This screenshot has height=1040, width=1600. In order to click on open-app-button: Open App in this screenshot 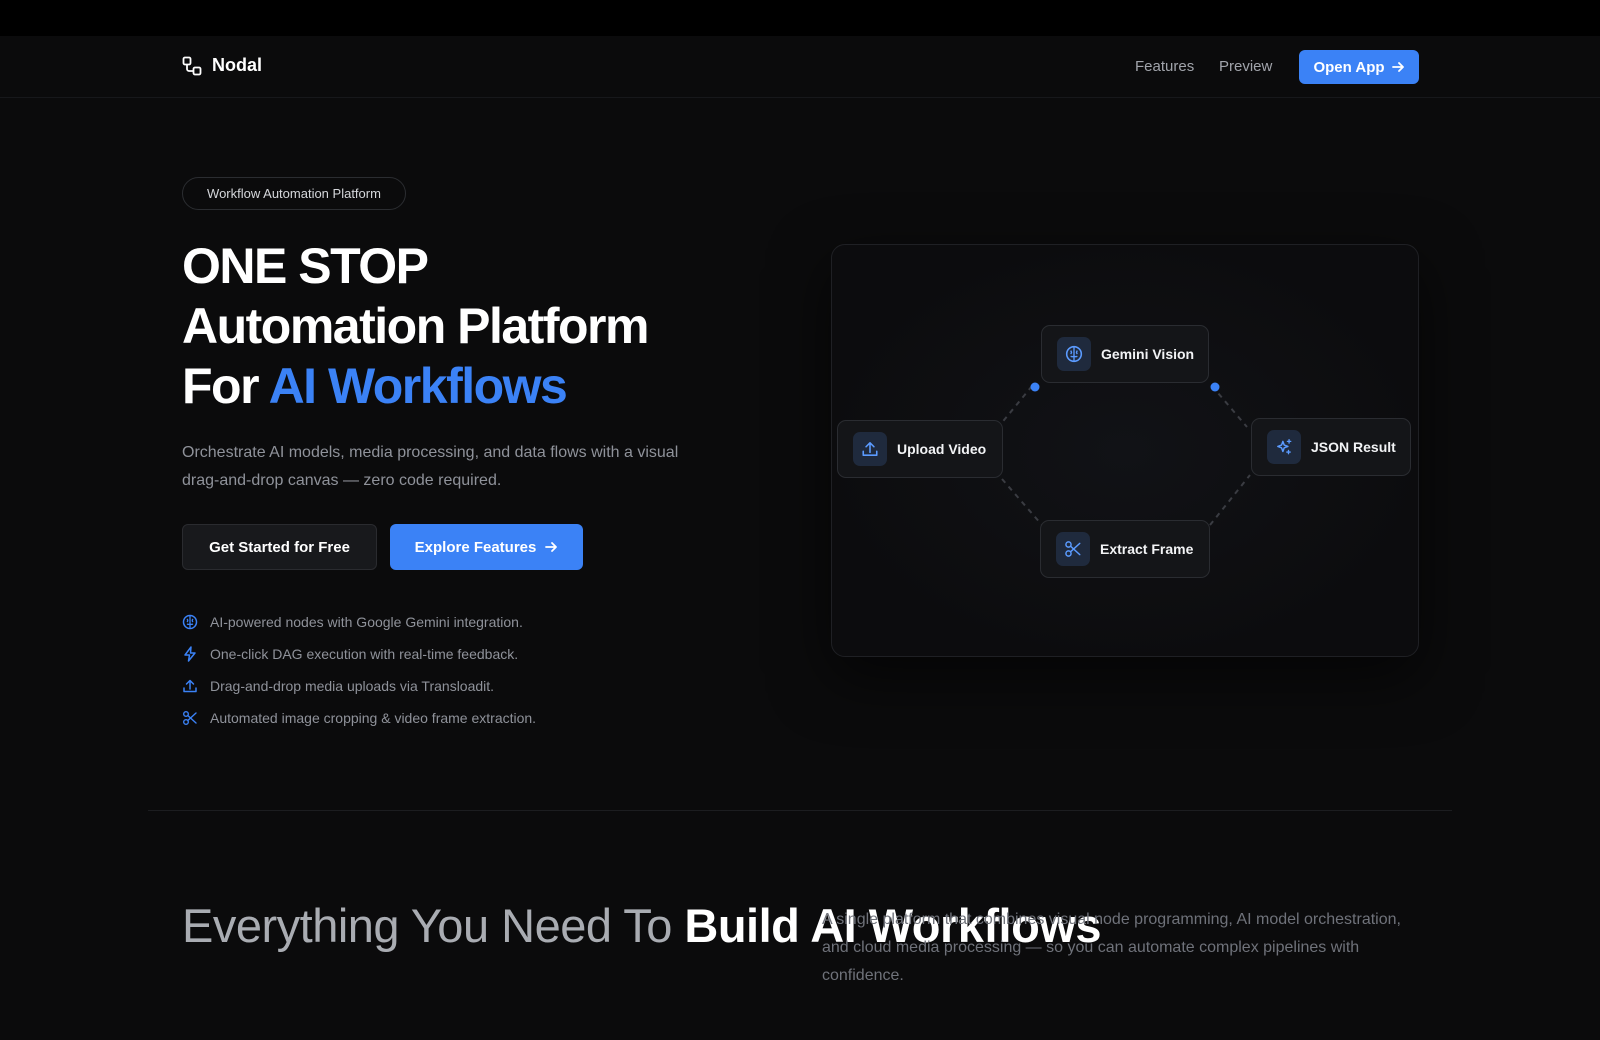, I will do `click(1359, 67)`.